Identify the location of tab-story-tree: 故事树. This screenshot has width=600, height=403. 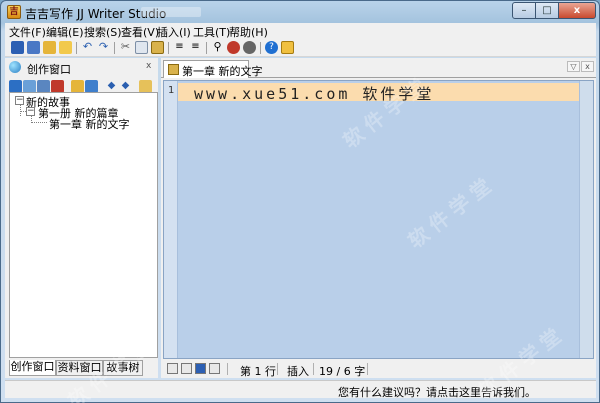
(123, 368).